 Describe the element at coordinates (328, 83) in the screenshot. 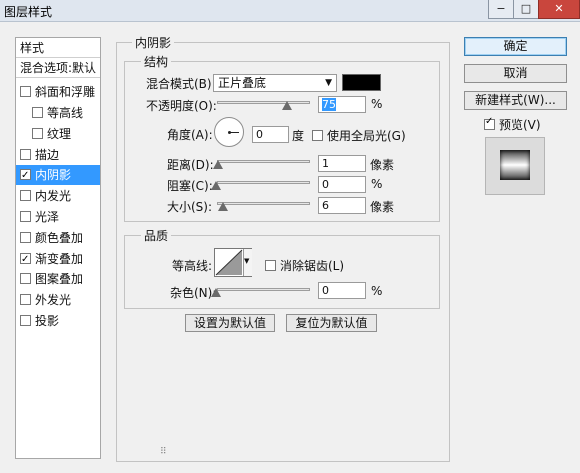

I see `chevron-down-icon: ▼` at that location.